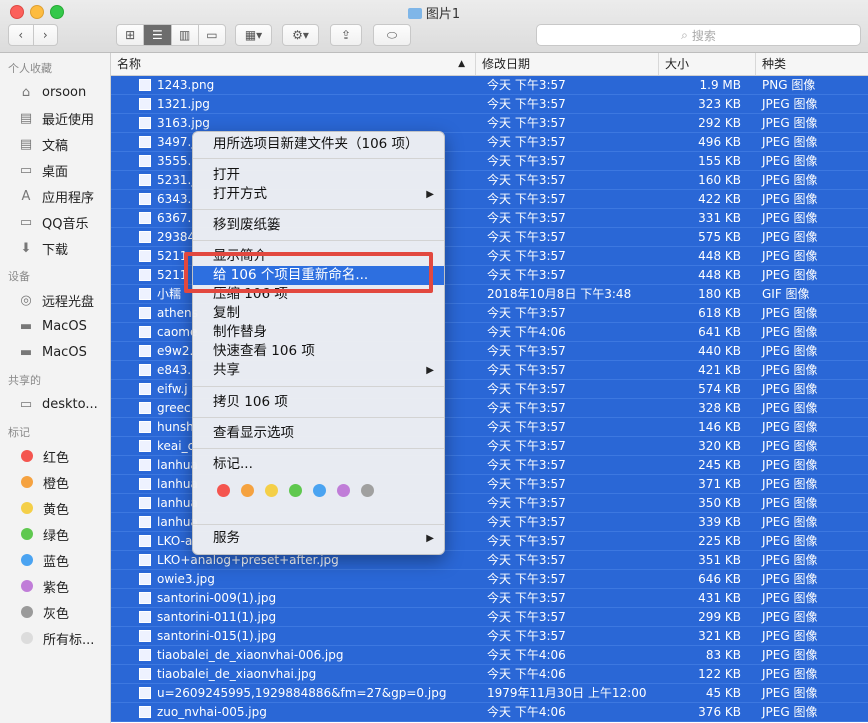 This screenshot has height=723, width=868. What do you see at coordinates (707, 64) in the screenshot?
I see `column-header-size: 大小` at bounding box center [707, 64].